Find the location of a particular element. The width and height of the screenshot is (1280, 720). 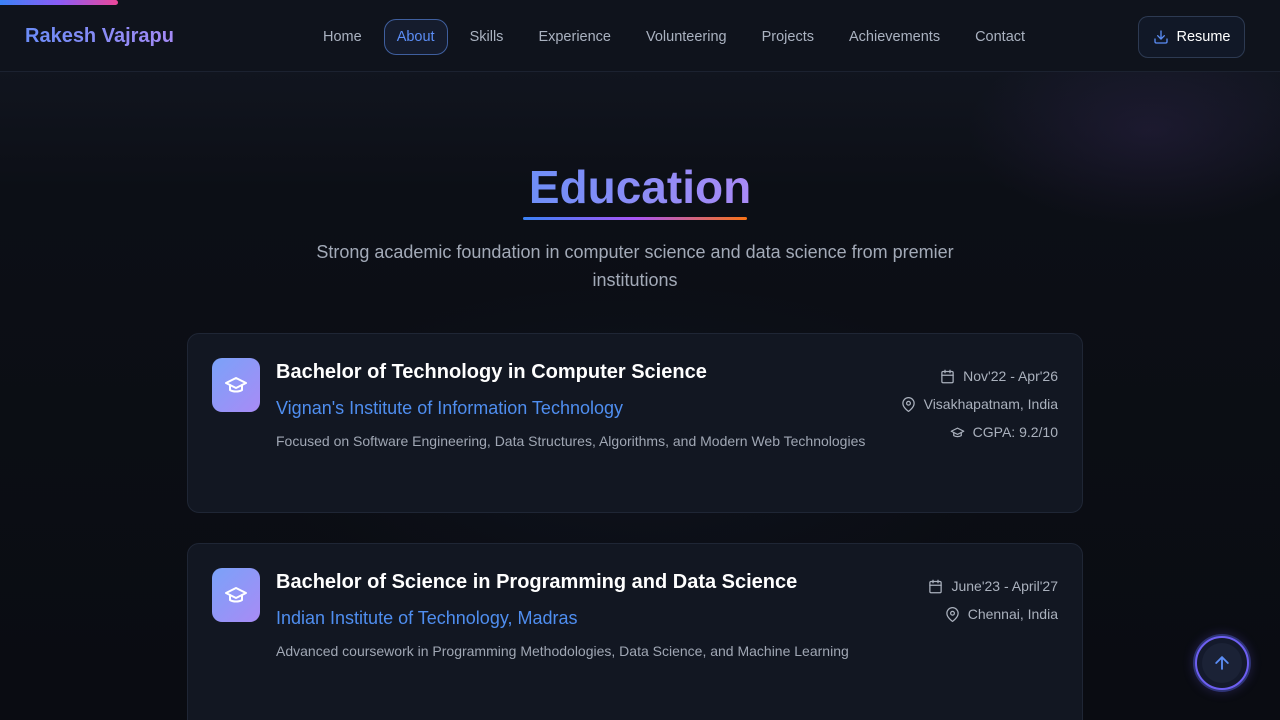

scroll-to-top-button is located at coordinates (1222, 663).